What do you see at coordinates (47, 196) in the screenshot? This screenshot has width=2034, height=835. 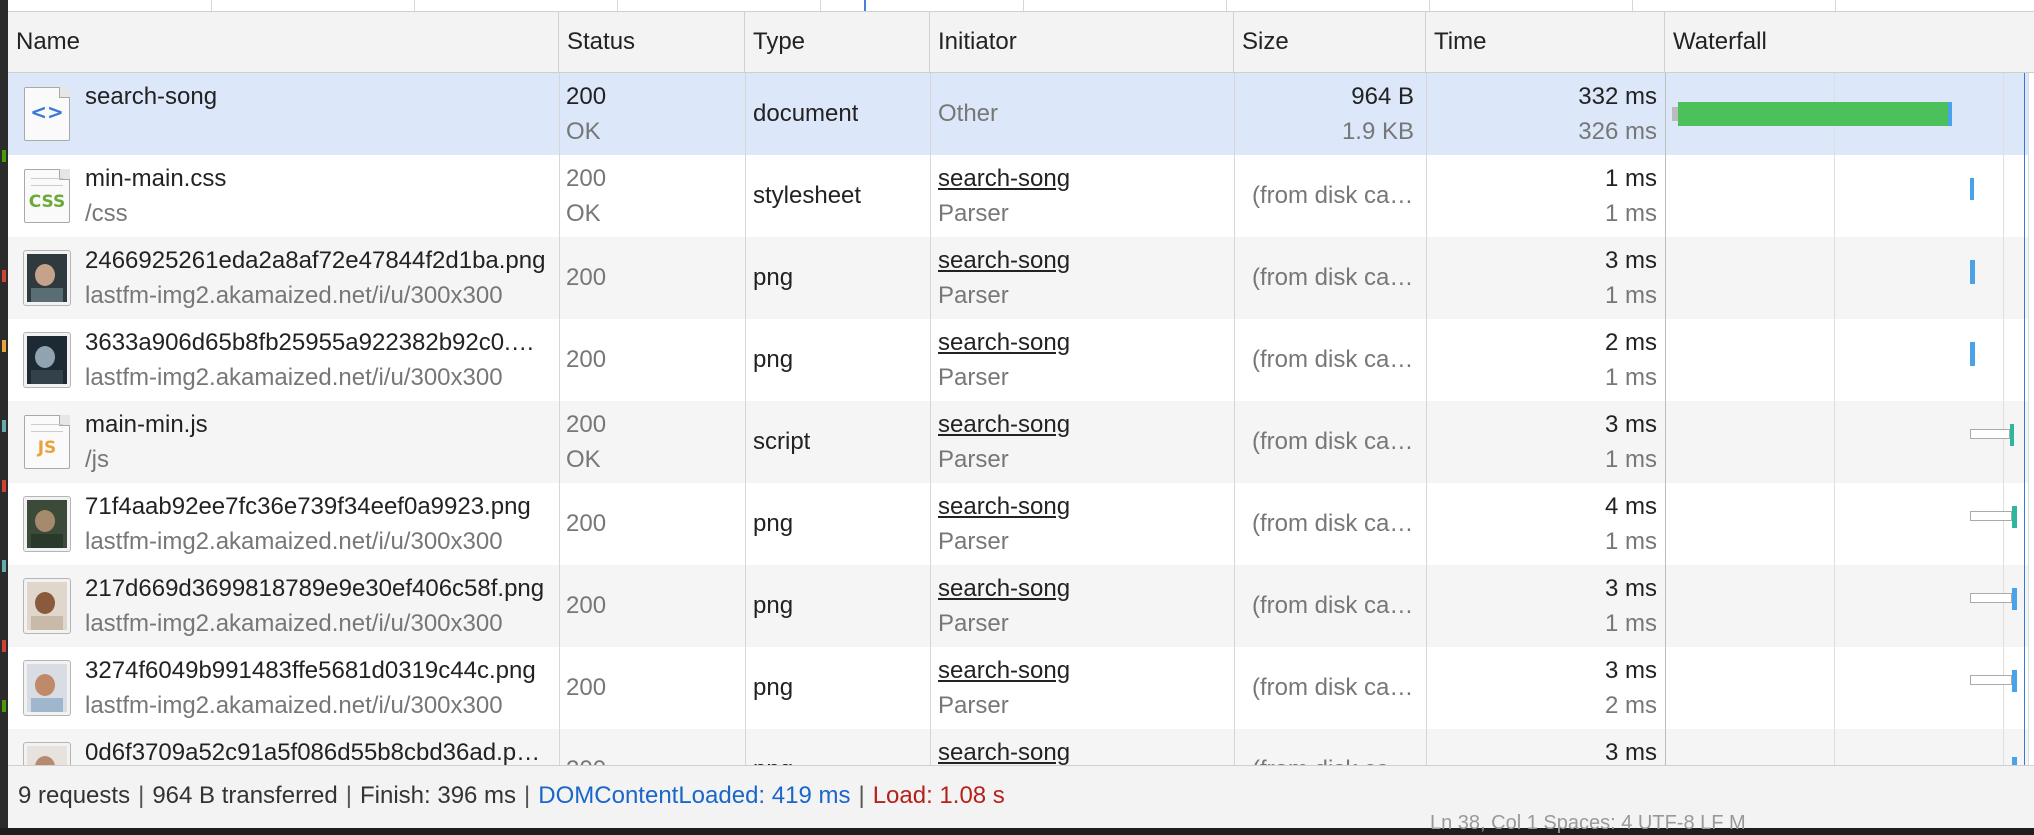 I see `css-file-icon: CSS` at bounding box center [47, 196].